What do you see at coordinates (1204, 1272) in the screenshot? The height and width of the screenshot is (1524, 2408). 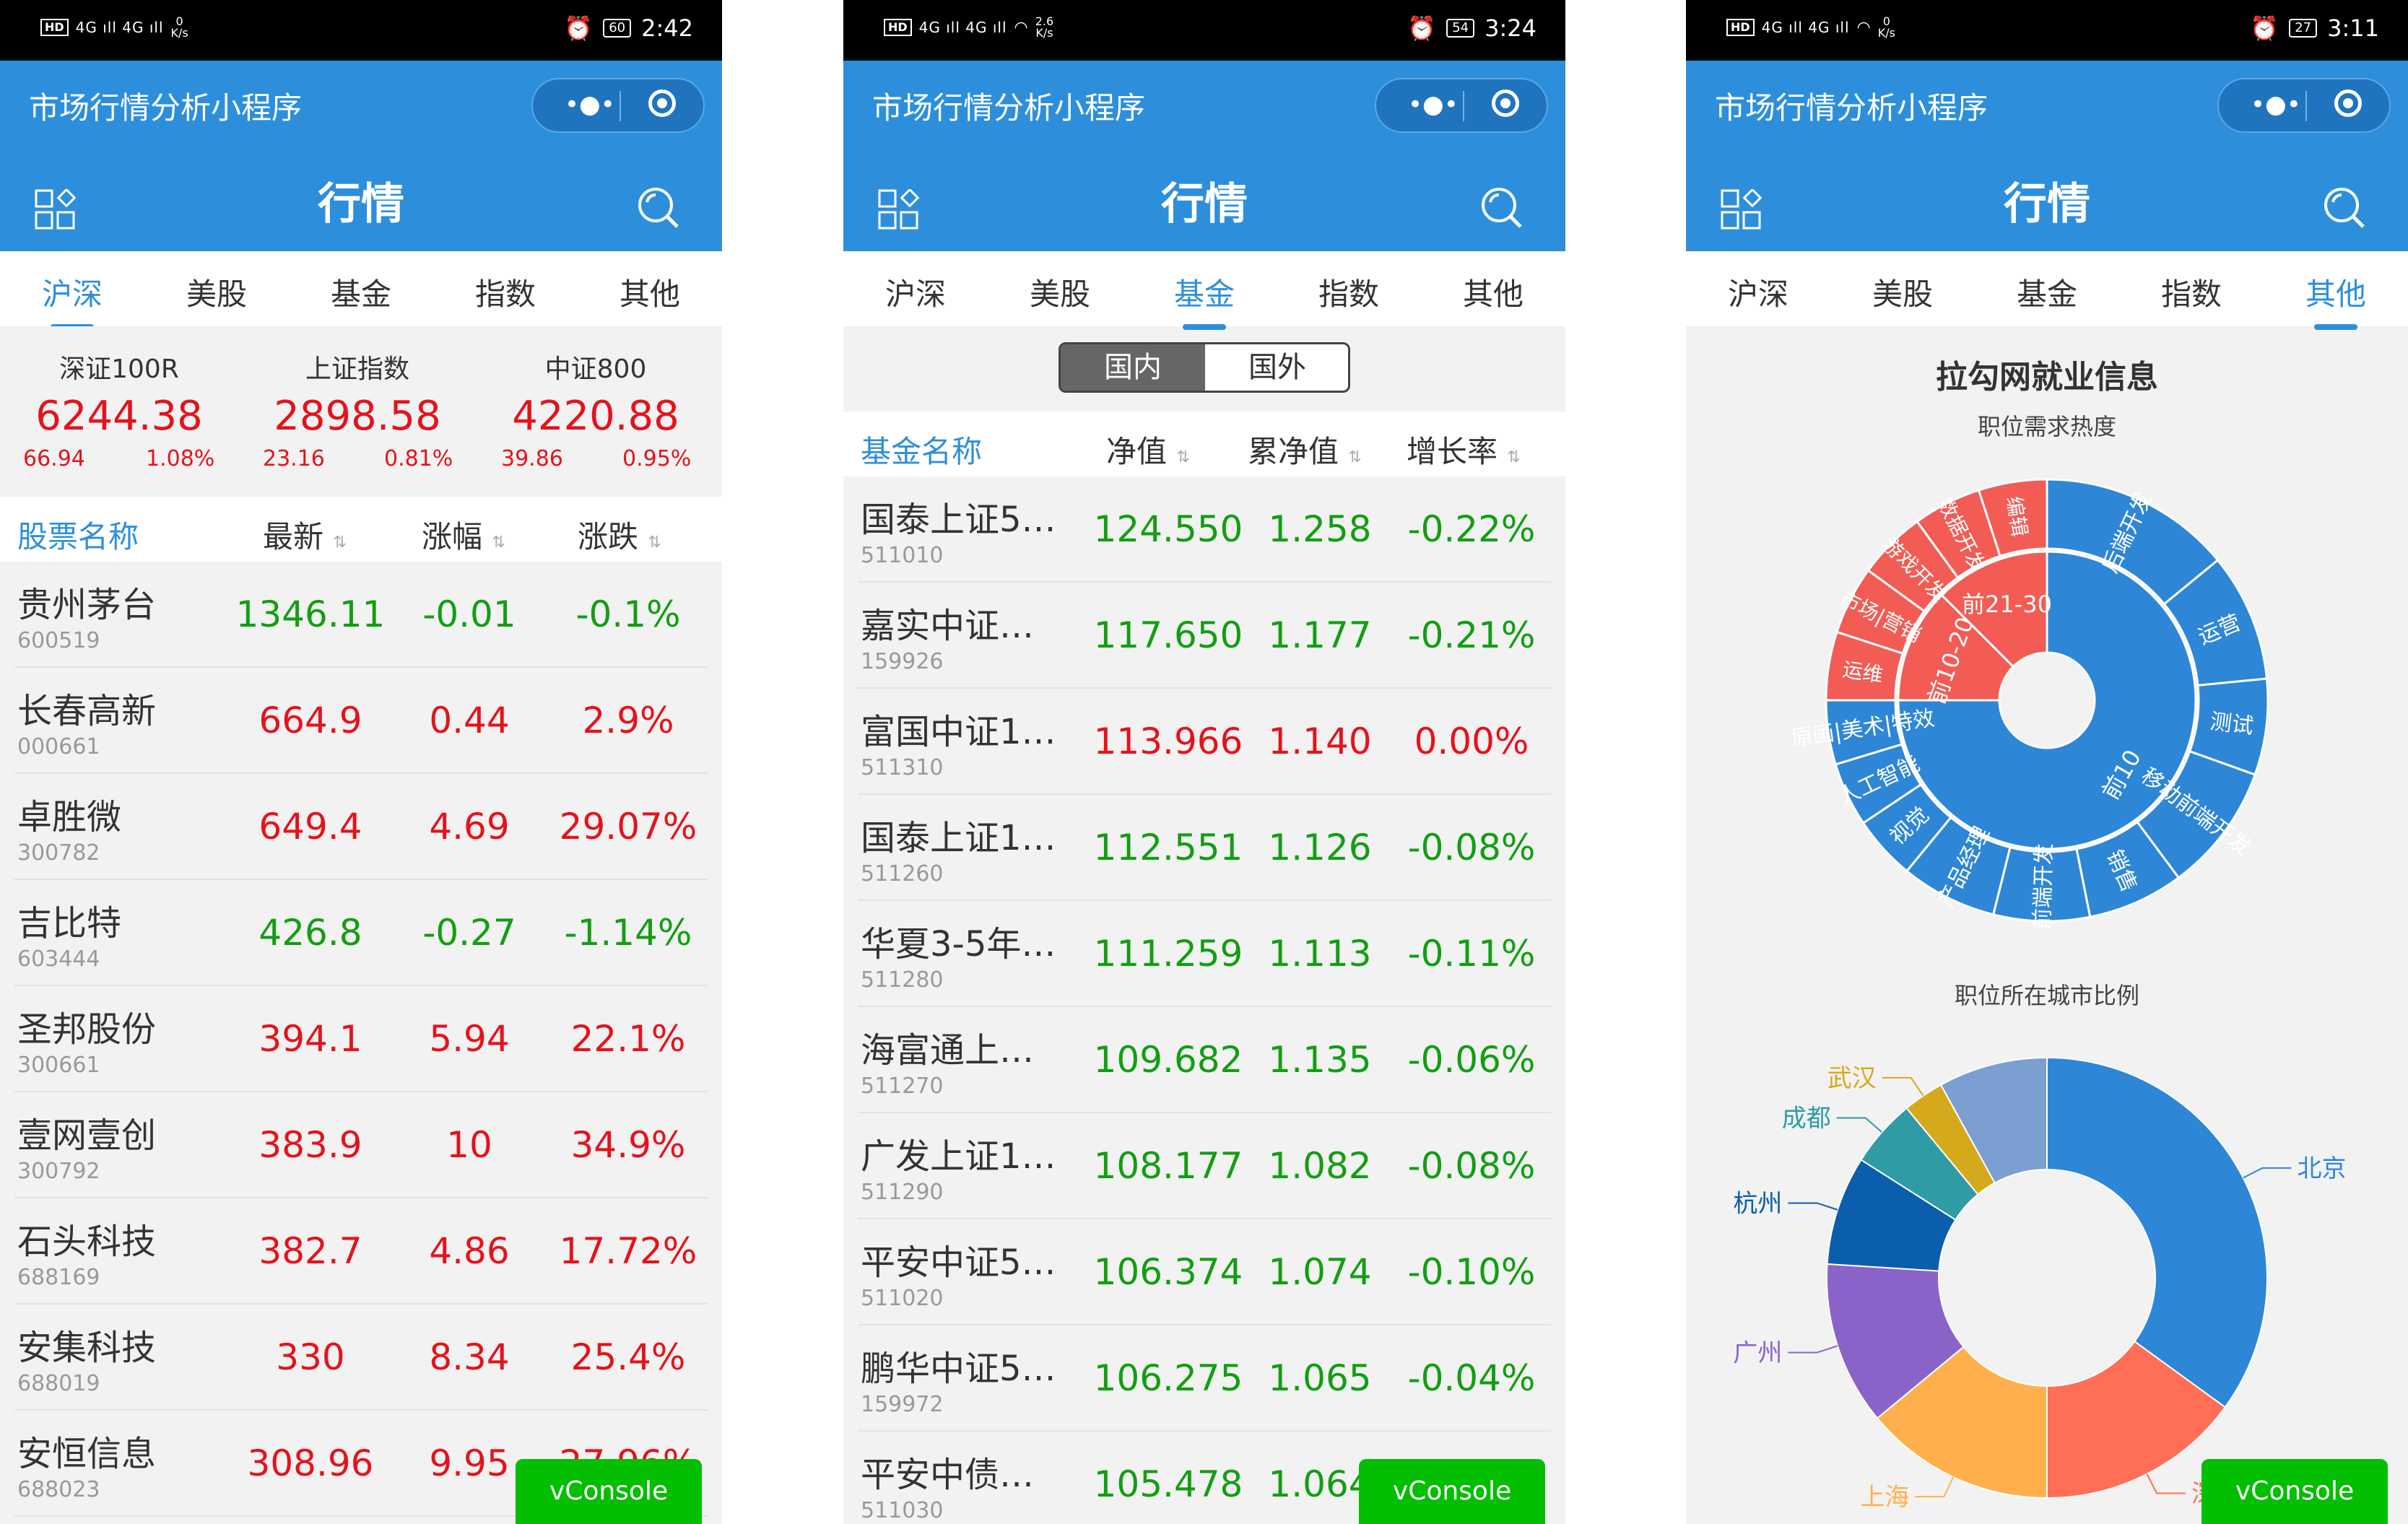 I see `table-row: 平安中证5… 511020 106.374 1.074 -0.10%` at bounding box center [1204, 1272].